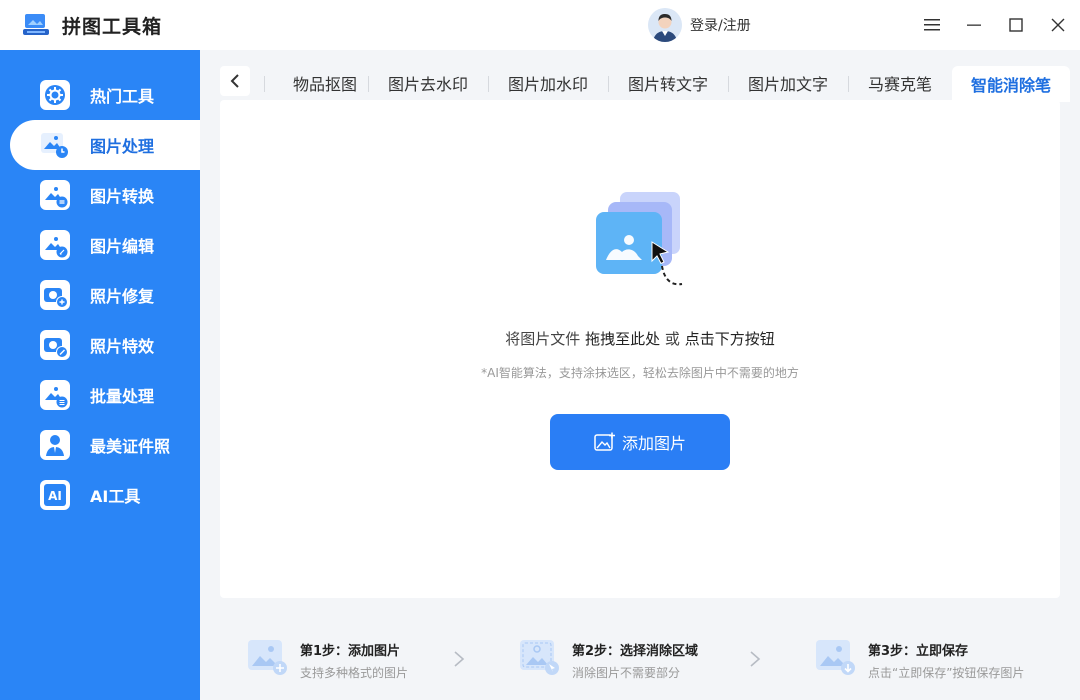 The width and height of the screenshot is (1080, 700). What do you see at coordinates (122, 96) in the screenshot?
I see `sidebar-item-label: 热门工具` at bounding box center [122, 96].